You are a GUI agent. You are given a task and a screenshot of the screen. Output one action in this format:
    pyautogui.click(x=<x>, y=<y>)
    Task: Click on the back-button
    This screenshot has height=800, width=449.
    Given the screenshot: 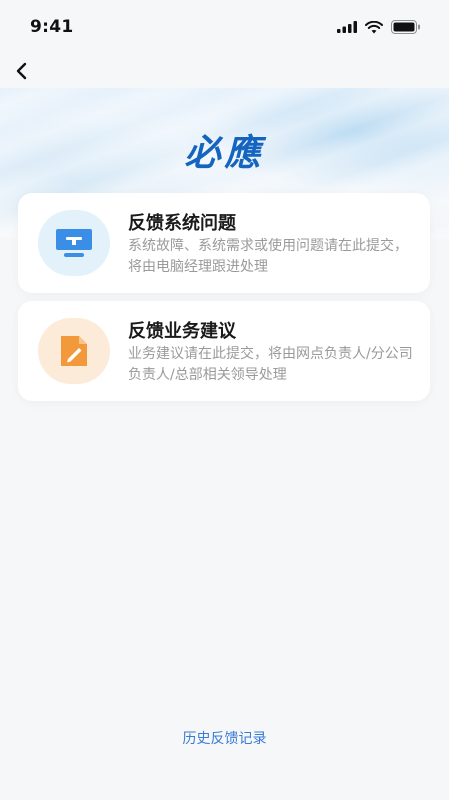 What is the action you would take?
    pyautogui.click(x=21, y=71)
    